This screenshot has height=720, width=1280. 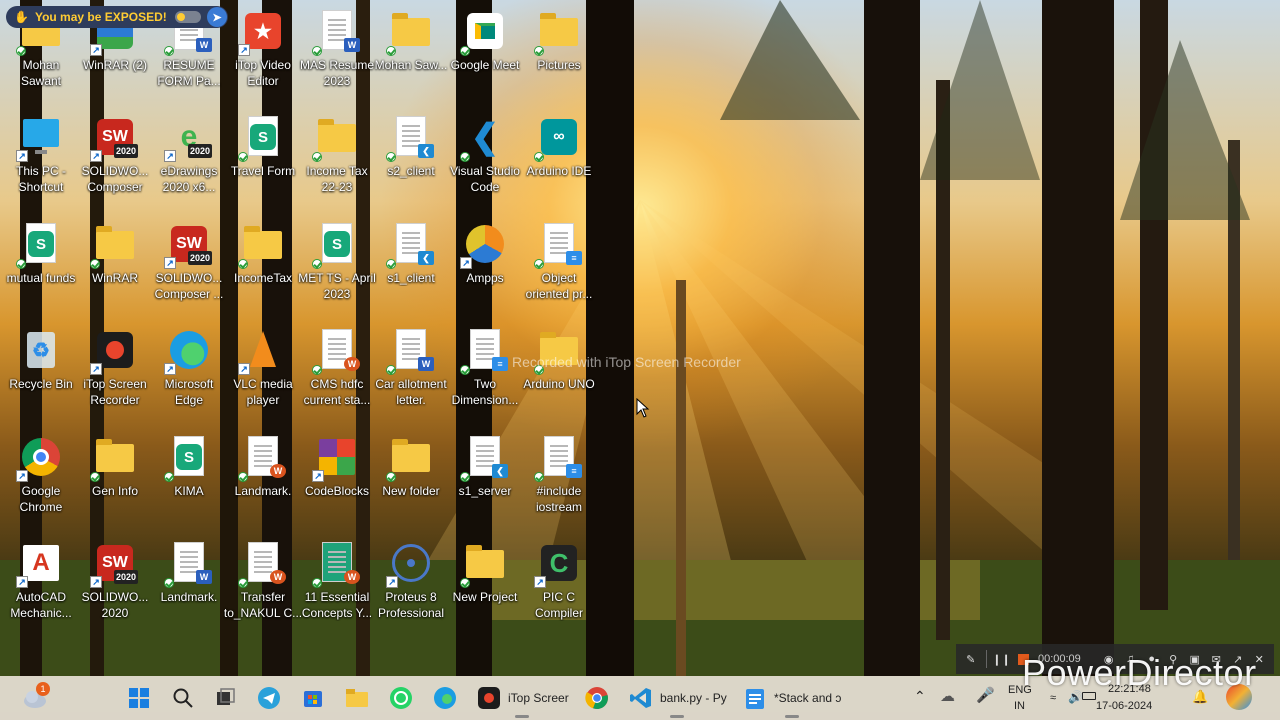 I want to click on desktop-icon: Income Tax 22-23, so click(x=337, y=160).